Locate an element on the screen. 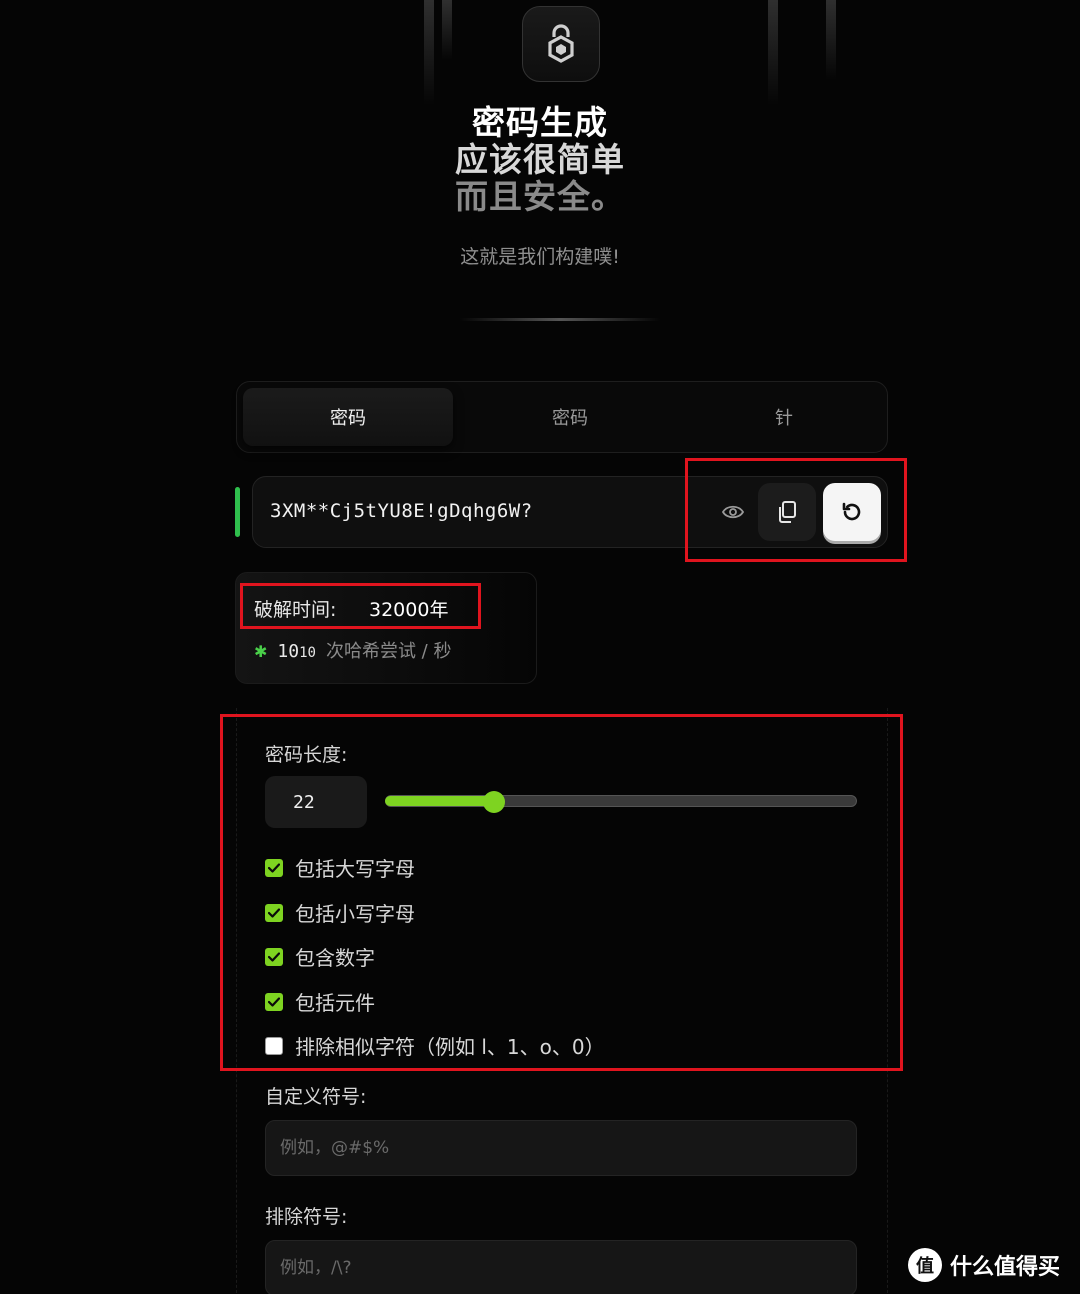 The height and width of the screenshot is (1294, 1080). hash-rate-exponent: 10 is located at coordinates (307, 653).